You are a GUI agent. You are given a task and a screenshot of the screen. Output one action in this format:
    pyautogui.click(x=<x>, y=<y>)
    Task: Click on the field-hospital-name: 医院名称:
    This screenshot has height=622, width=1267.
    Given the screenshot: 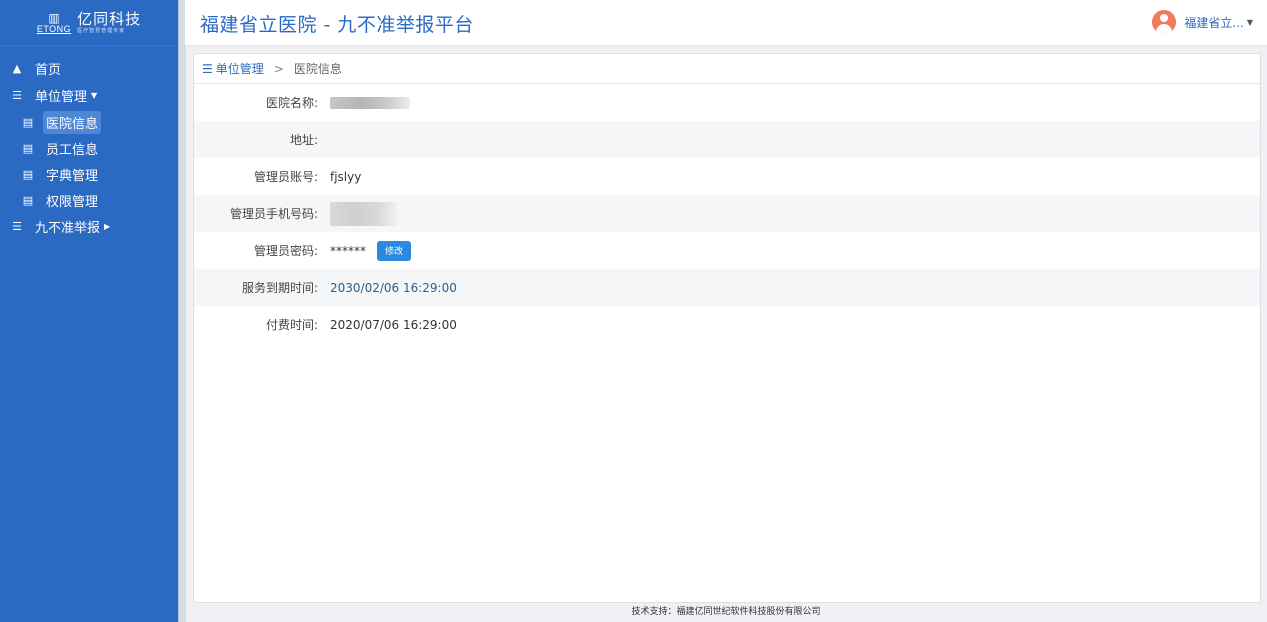 What is the action you would take?
    pyautogui.click(x=727, y=102)
    